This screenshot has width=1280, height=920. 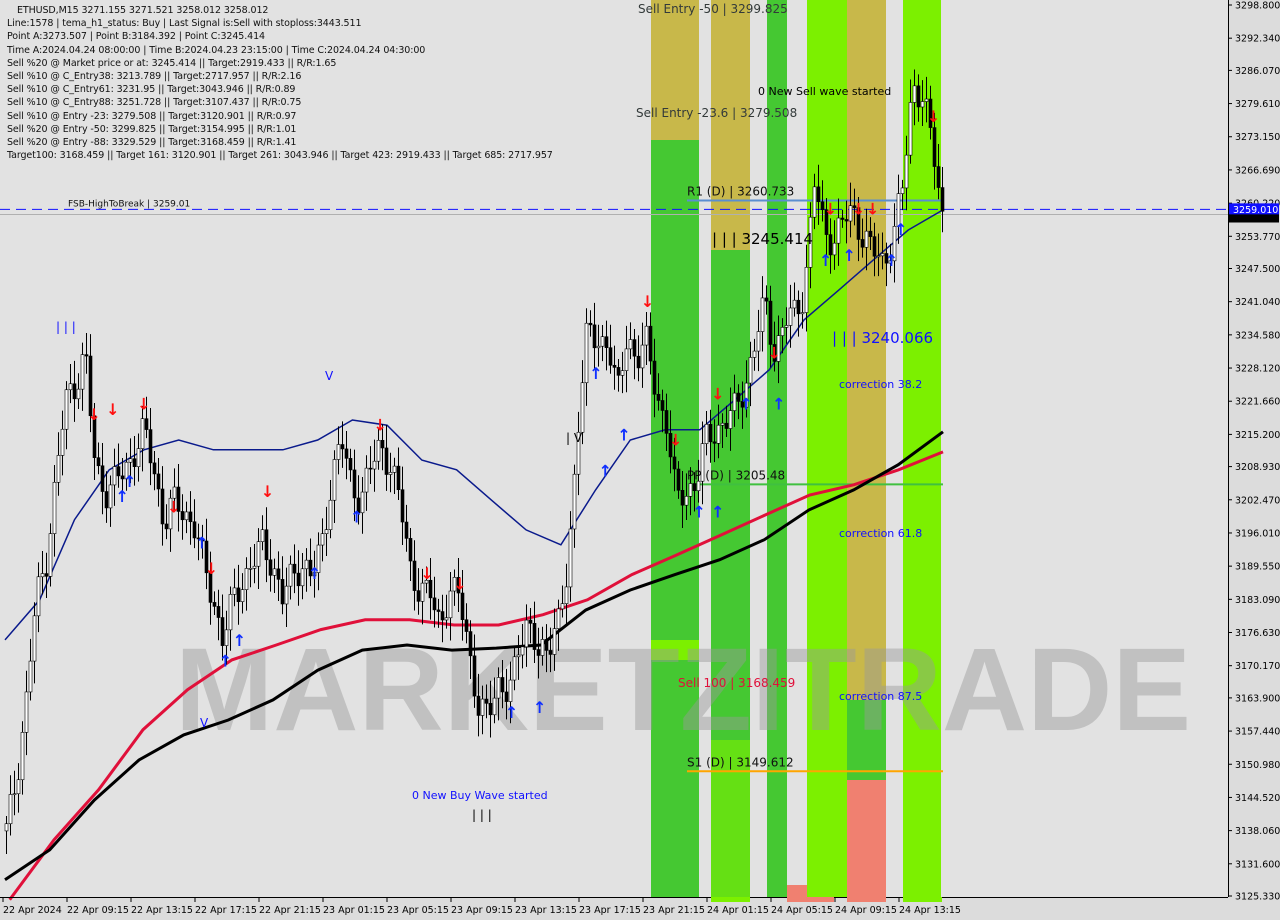 What do you see at coordinates (546, 910) in the screenshot?
I see `time-tick-label: 23 Apr 13:15` at bounding box center [546, 910].